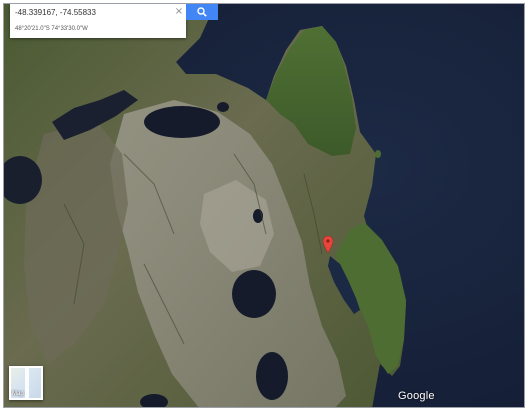  What do you see at coordinates (98, 21) in the screenshot?
I see `search-box: × 48°20'21.0"S 74°33'30.0"W` at bounding box center [98, 21].